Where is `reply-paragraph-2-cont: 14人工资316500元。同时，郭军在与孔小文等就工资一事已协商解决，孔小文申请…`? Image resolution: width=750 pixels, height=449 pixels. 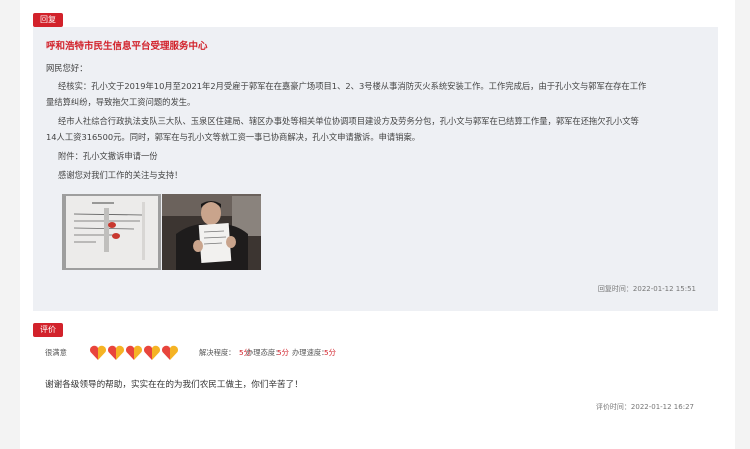
reply-paragraph-2-cont: 14人工资316500元。同时，郭军在与孔小文等就工资一事已协商解决，孔小文申请… is located at coordinates (233, 137).